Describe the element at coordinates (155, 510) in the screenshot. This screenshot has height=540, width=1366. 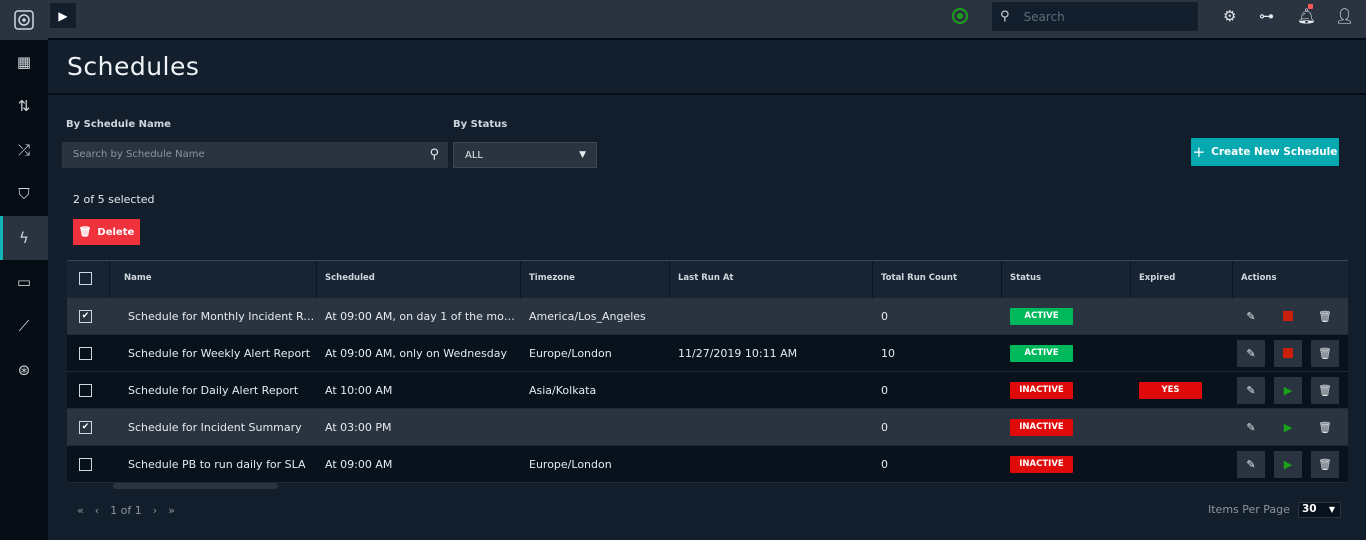
I see `next-page-icon: ›` at that location.